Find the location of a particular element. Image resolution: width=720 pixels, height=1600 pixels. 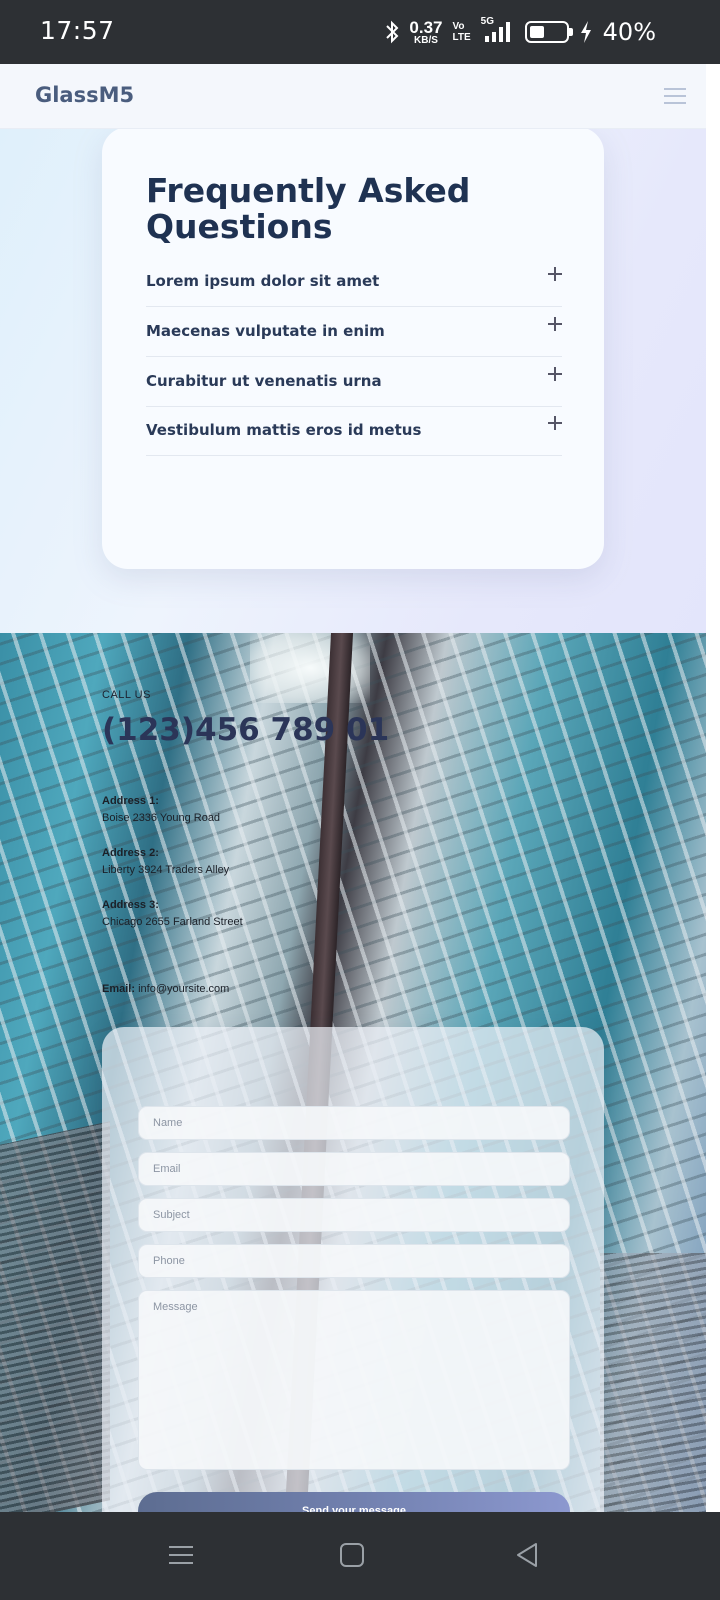

status-time: 17:57 is located at coordinates (77, 30).